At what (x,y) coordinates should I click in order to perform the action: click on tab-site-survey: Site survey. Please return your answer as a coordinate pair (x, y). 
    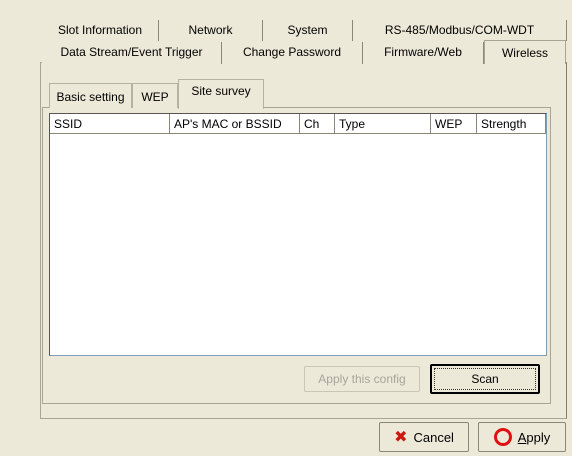
    Looking at the image, I should click on (221, 94).